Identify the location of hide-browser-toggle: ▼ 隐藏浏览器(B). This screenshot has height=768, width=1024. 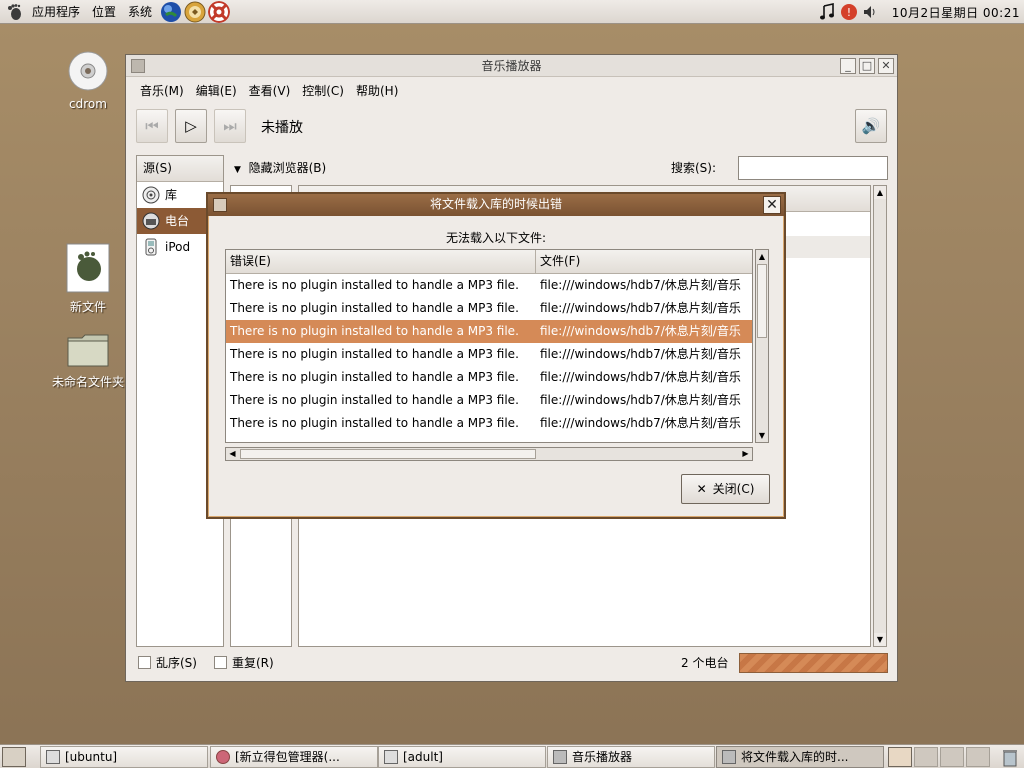
(280, 167).